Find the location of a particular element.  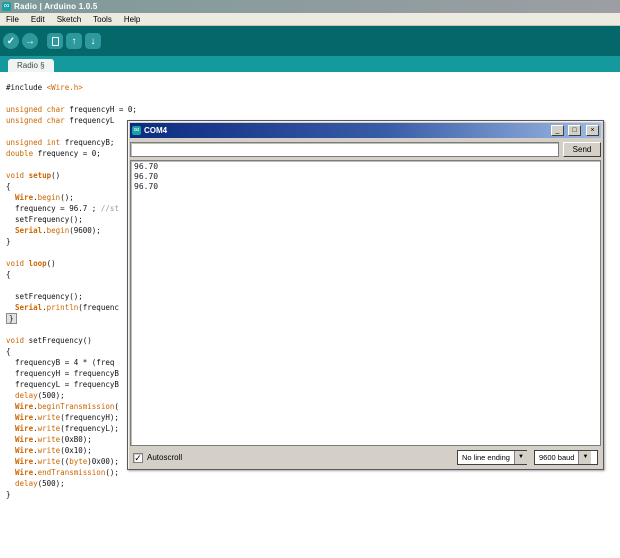

code-token: endTransmission is located at coordinates (71, 472).